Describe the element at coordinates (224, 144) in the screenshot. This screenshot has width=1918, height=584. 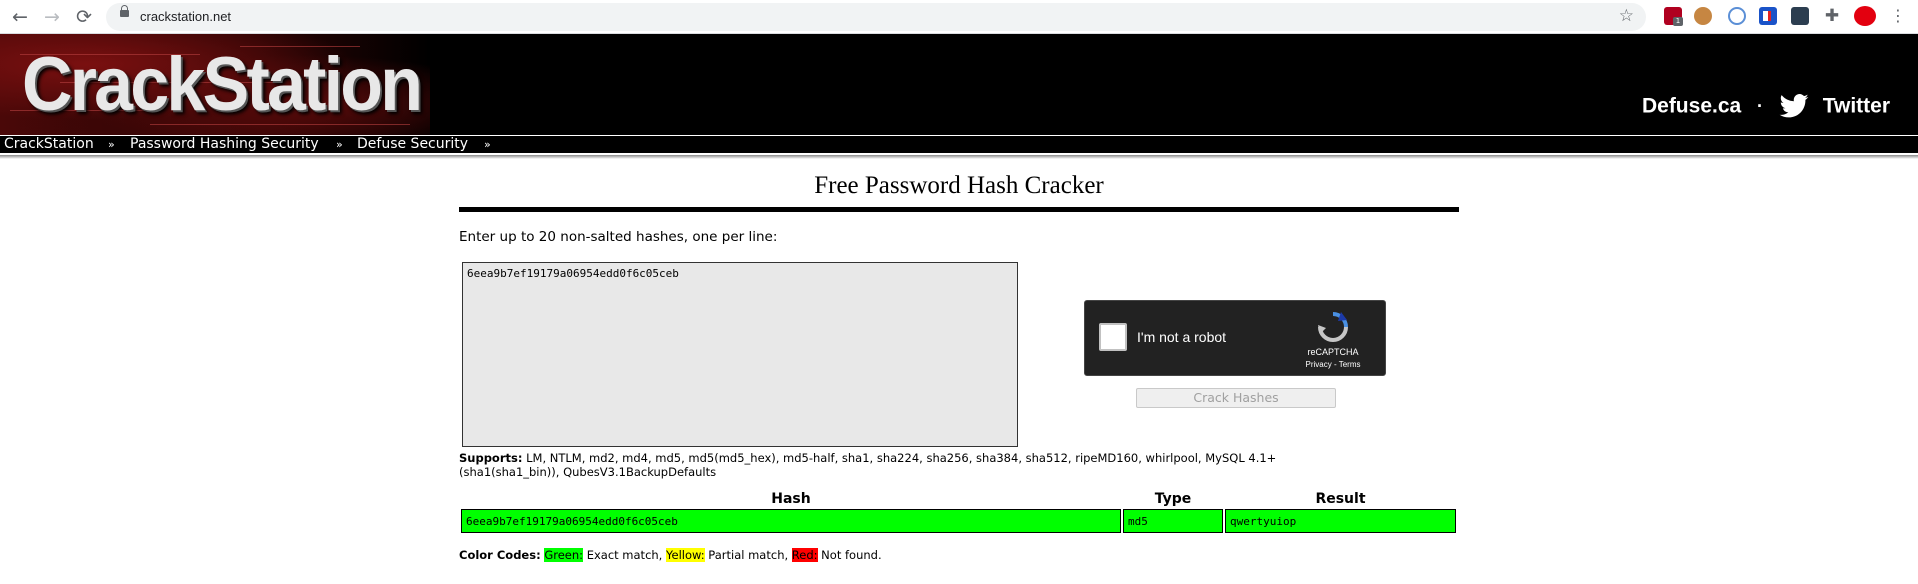
I see `menu-item-password-hashing-security: Password Hashing Security` at that location.